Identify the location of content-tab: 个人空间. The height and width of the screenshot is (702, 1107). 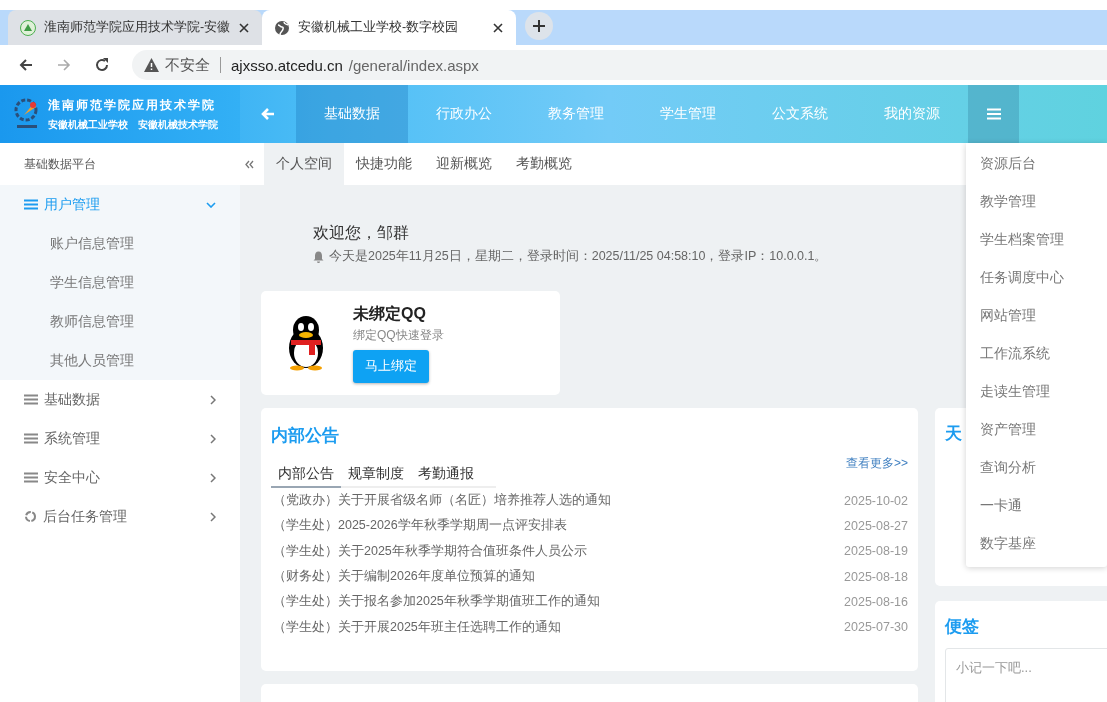
(304, 164).